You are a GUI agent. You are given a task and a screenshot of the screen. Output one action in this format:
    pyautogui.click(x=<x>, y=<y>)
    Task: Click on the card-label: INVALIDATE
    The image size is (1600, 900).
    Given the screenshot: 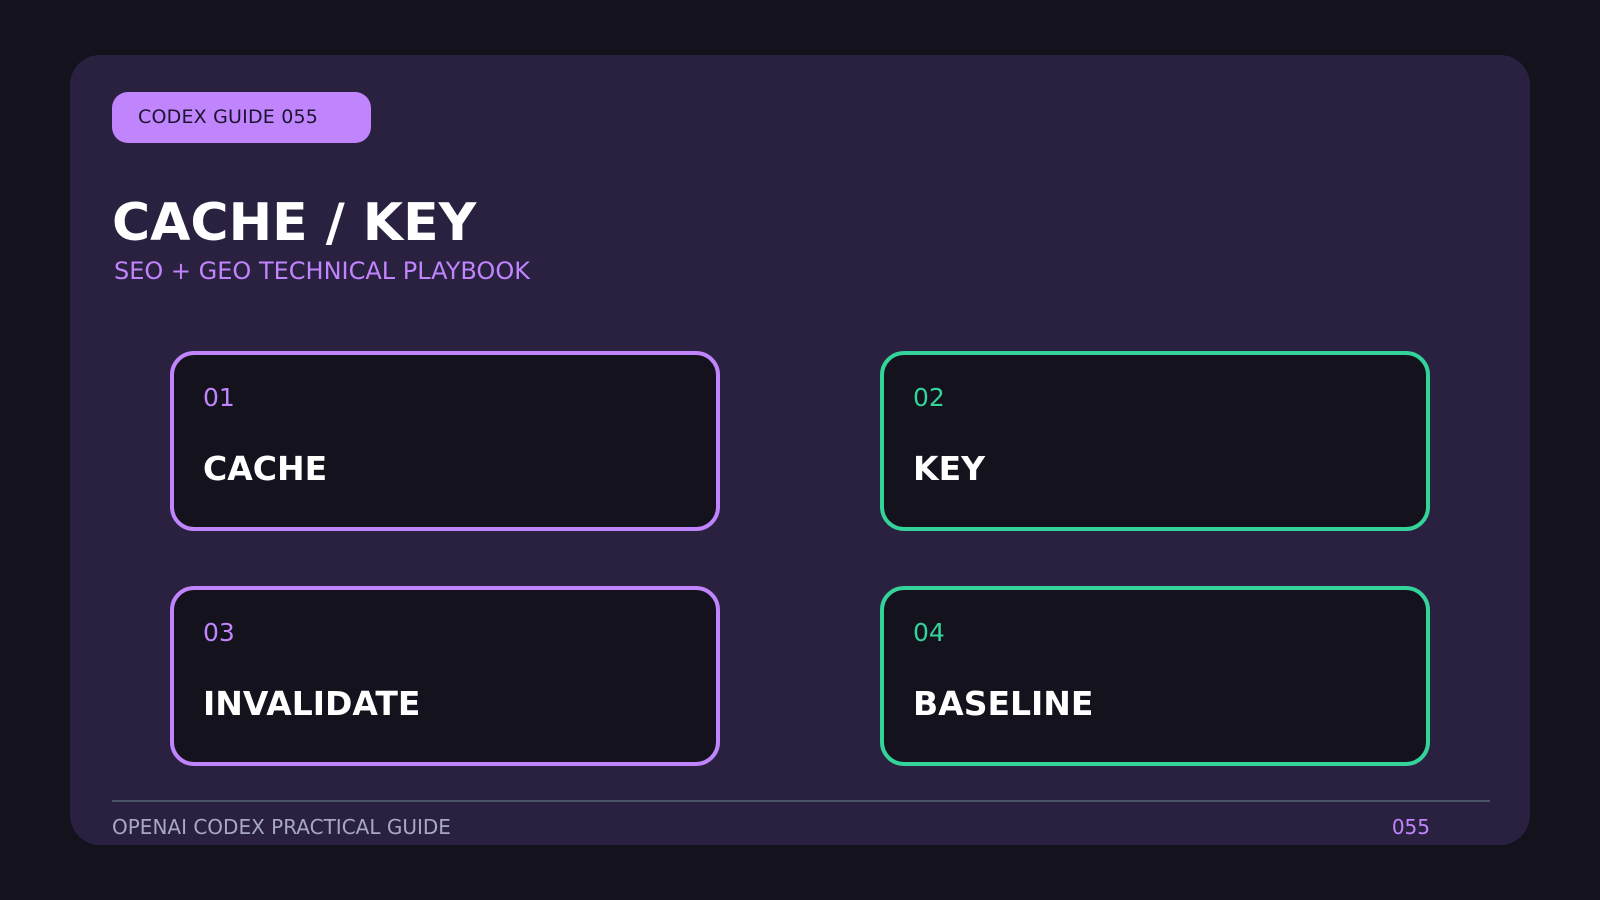 What is the action you would take?
    pyautogui.click(x=312, y=703)
    